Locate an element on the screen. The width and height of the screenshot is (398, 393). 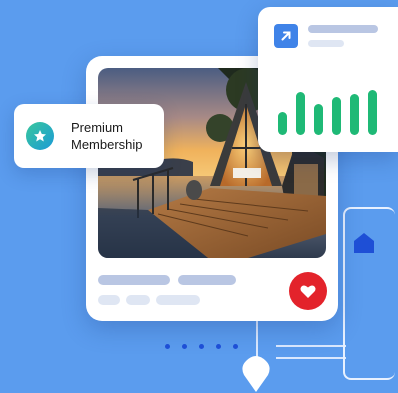
stats-card is located at coordinates (328, 79).